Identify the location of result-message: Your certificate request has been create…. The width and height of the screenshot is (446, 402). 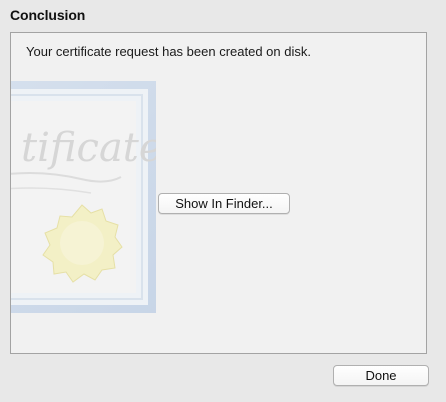
(168, 51).